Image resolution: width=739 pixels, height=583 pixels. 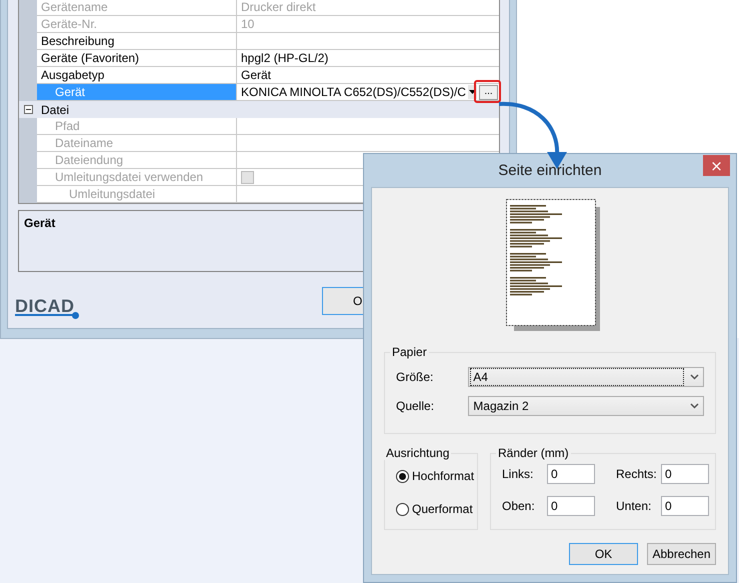 I want to click on group-title: Papier, so click(x=409, y=352).